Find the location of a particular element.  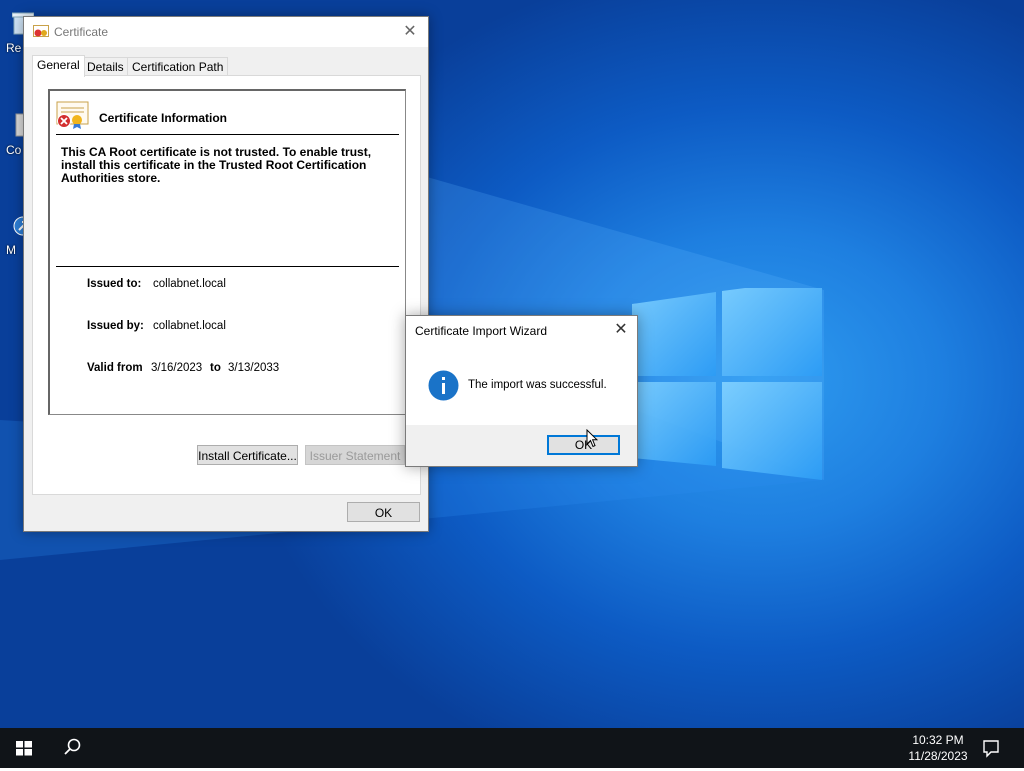

tab-general: General is located at coordinates (58, 66).